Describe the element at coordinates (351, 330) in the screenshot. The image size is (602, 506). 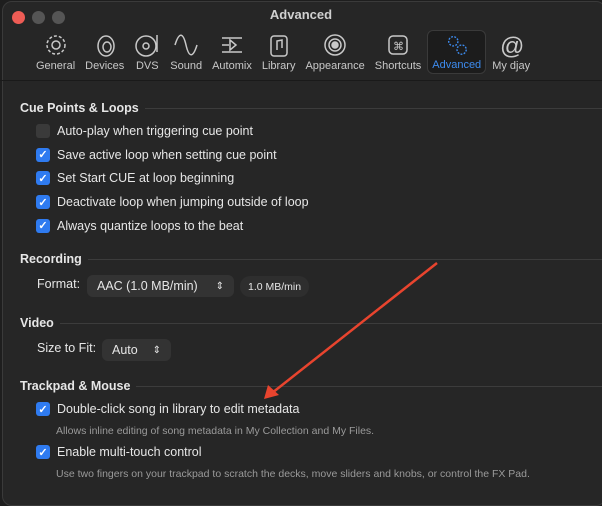
I see `annotation-arrow` at that location.